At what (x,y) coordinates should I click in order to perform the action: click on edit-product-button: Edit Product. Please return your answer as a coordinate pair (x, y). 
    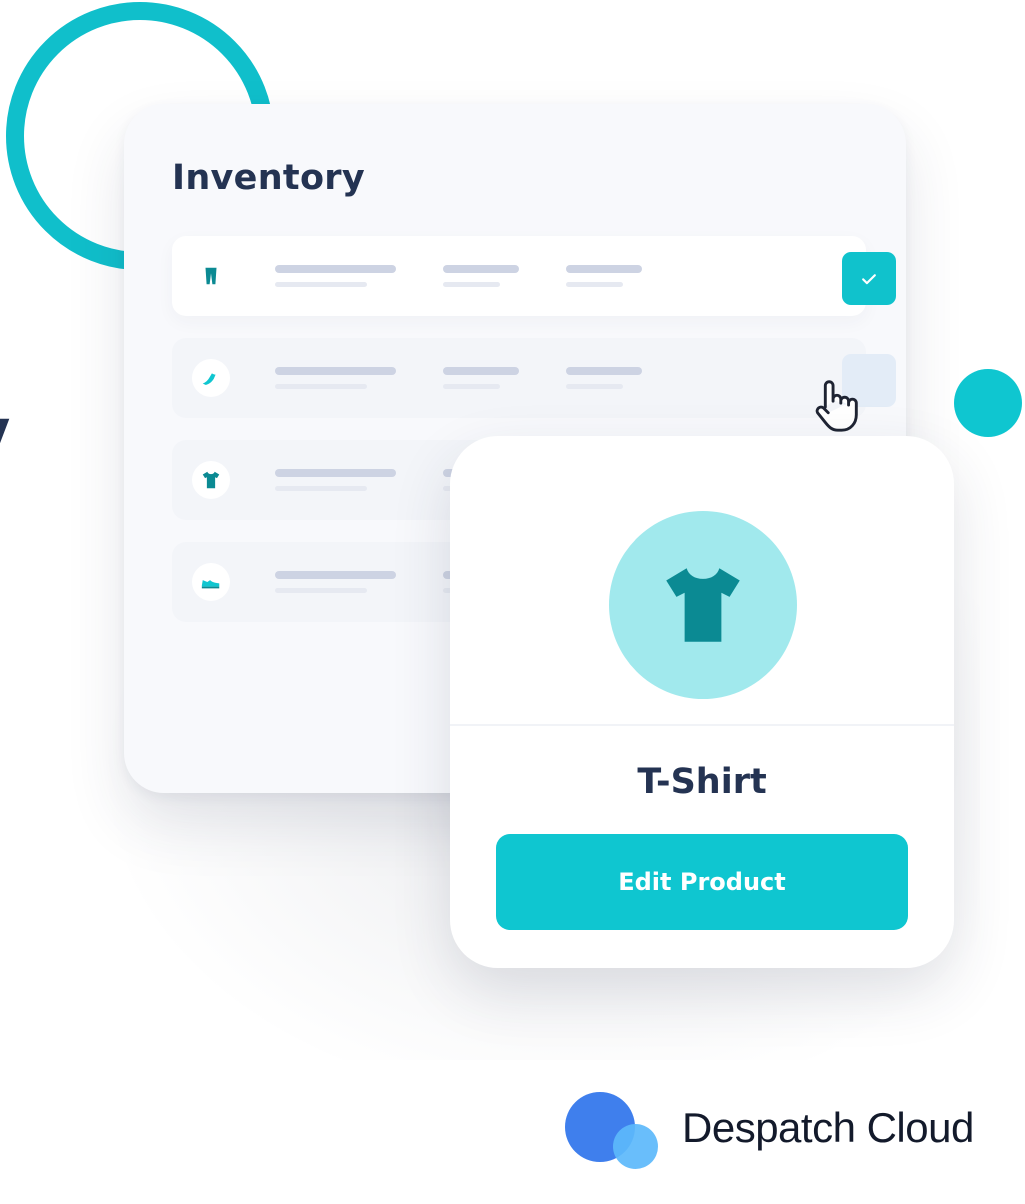
    Looking at the image, I should click on (702, 882).